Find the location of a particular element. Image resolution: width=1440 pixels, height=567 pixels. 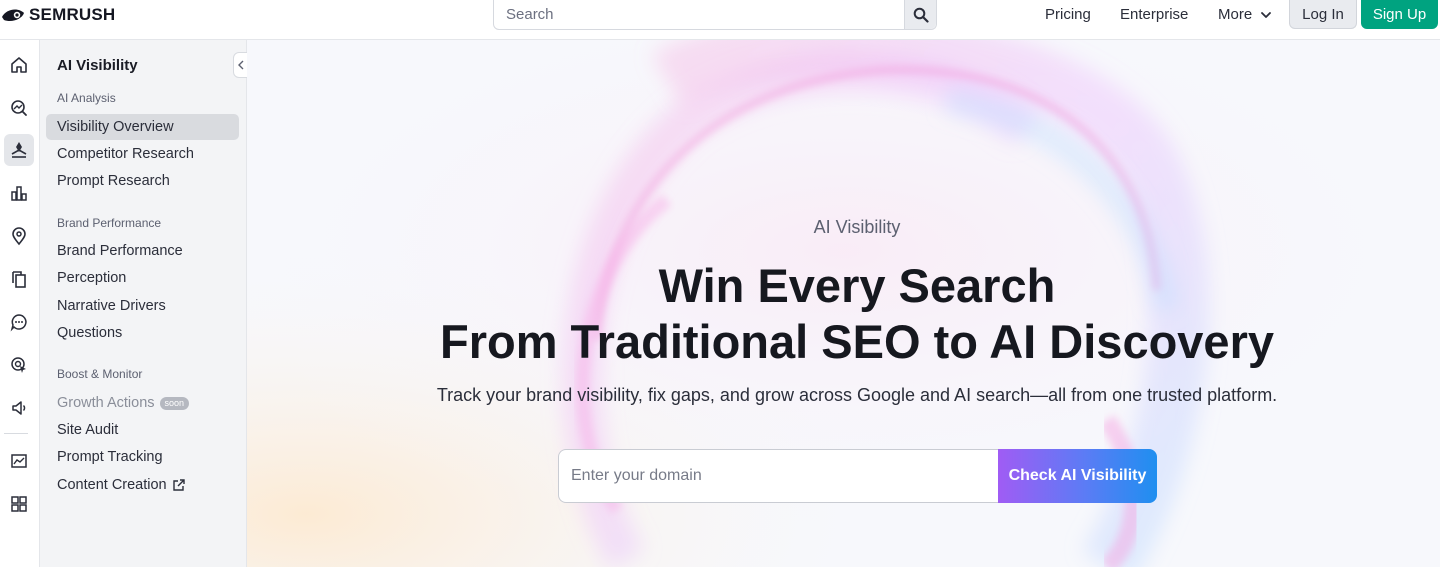

search-icon is located at coordinates (921, 15).